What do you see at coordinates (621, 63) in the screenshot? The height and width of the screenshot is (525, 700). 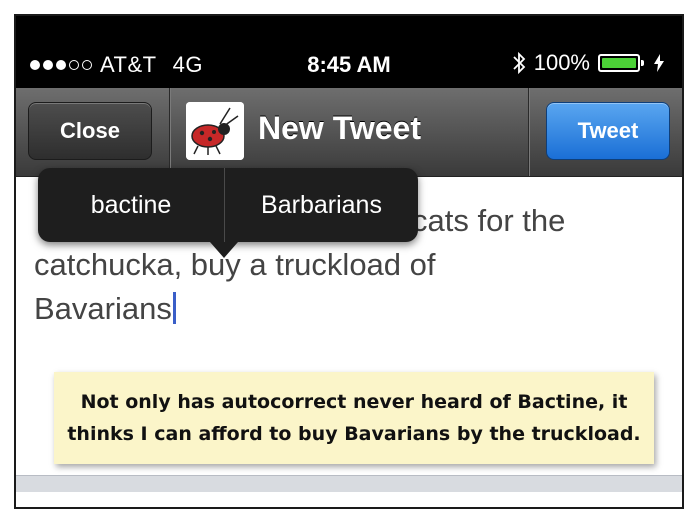 I see `battery-icon` at bounding box center [621, 63].